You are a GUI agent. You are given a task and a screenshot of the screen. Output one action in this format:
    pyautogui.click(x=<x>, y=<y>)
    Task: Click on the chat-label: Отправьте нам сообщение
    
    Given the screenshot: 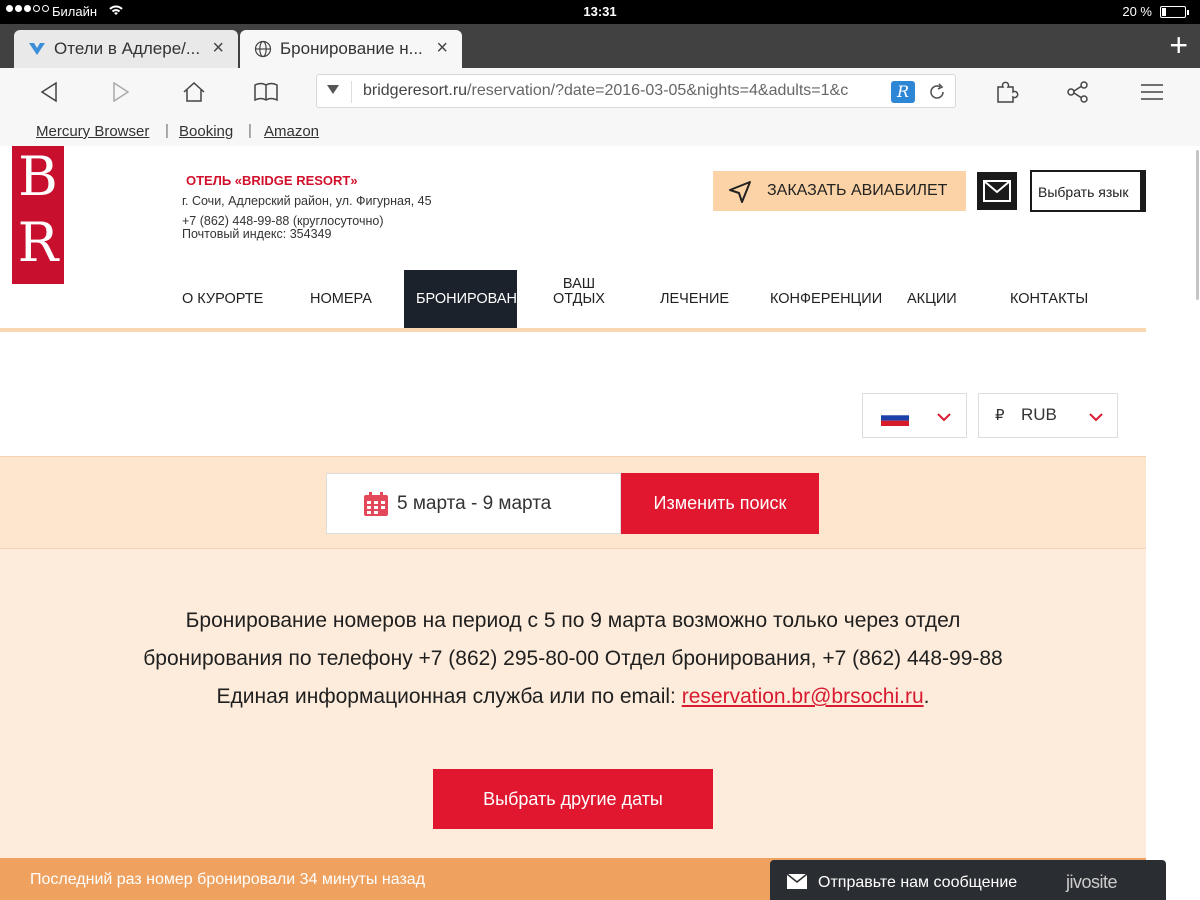 What is the action you would take?
    pyautogui.click(x=918, y=882)
    